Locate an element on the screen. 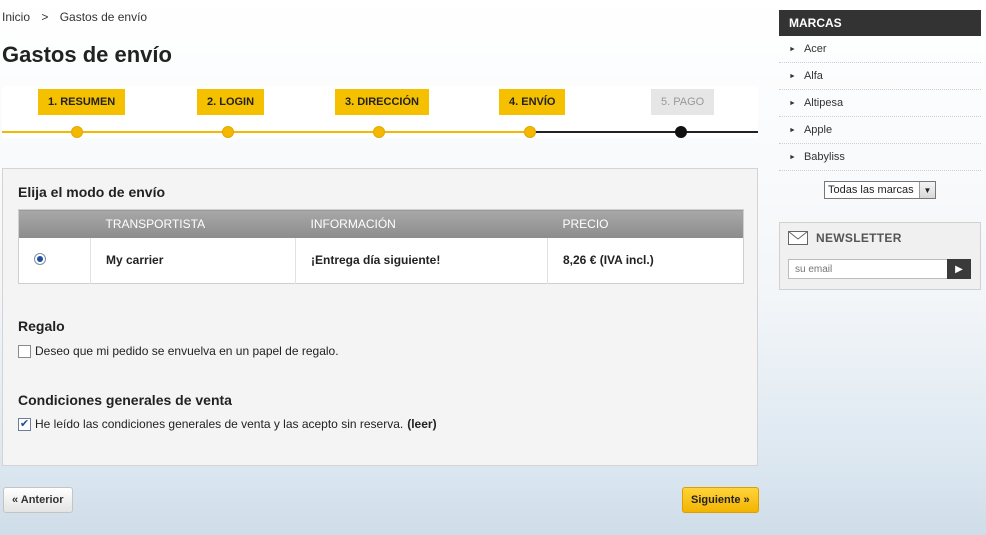 This screenshot has width=986, height=535. step-shipping: 4. ENVÍO is located at coordinates (532, 102).